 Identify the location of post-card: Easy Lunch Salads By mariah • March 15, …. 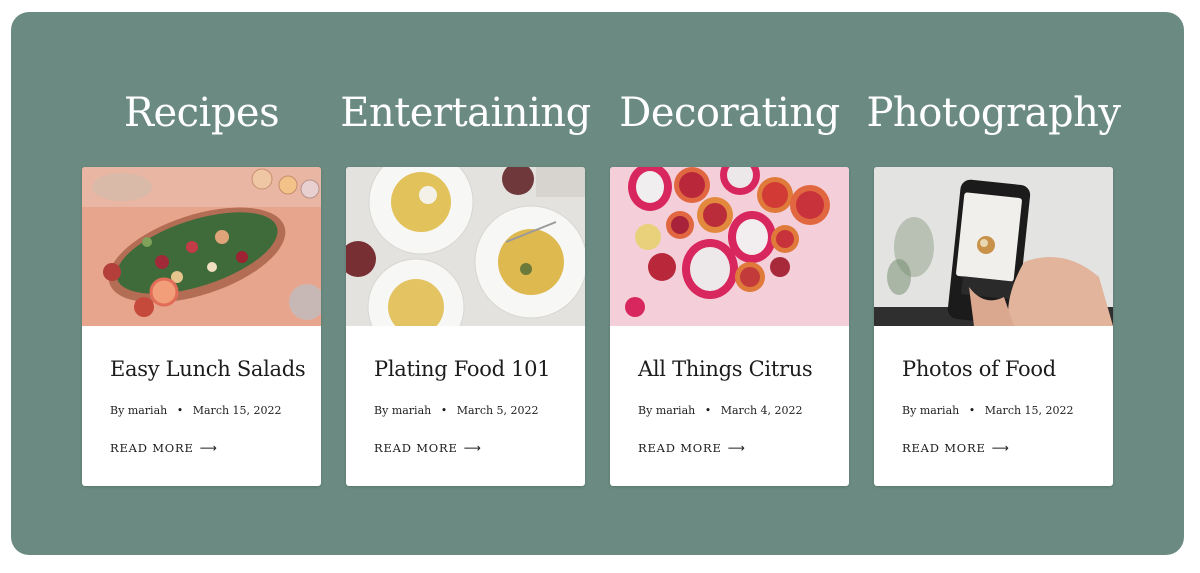
(201, 326).